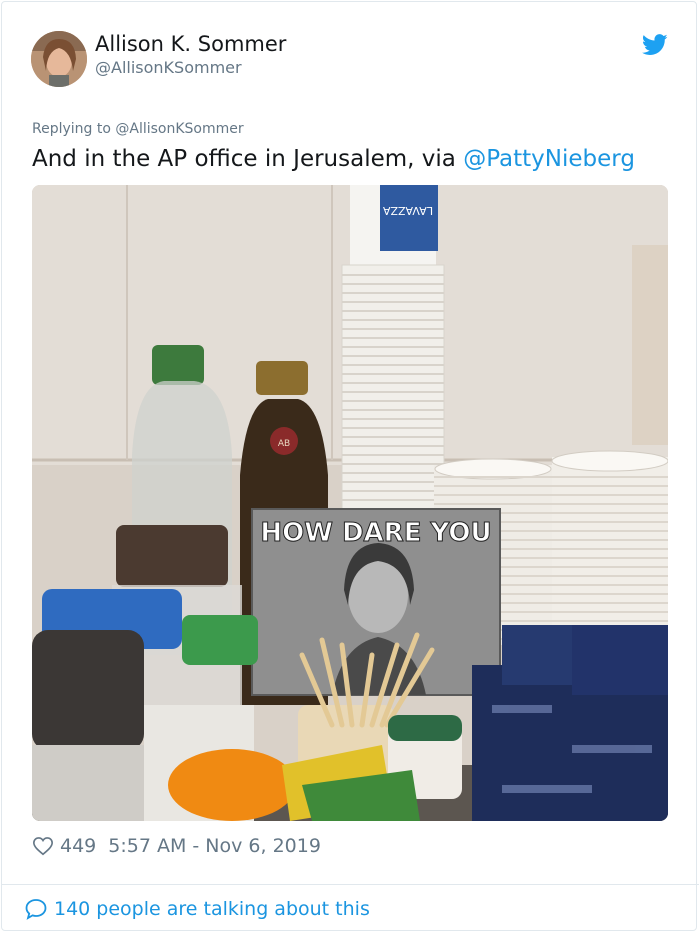 Image resolution: width=700 pixels, height=934 pixels. What do you see at coordinates (407, 210) in the screenshot?
I see `cup-brand-label: LAVAZZA` at bounding box center [407, 210].